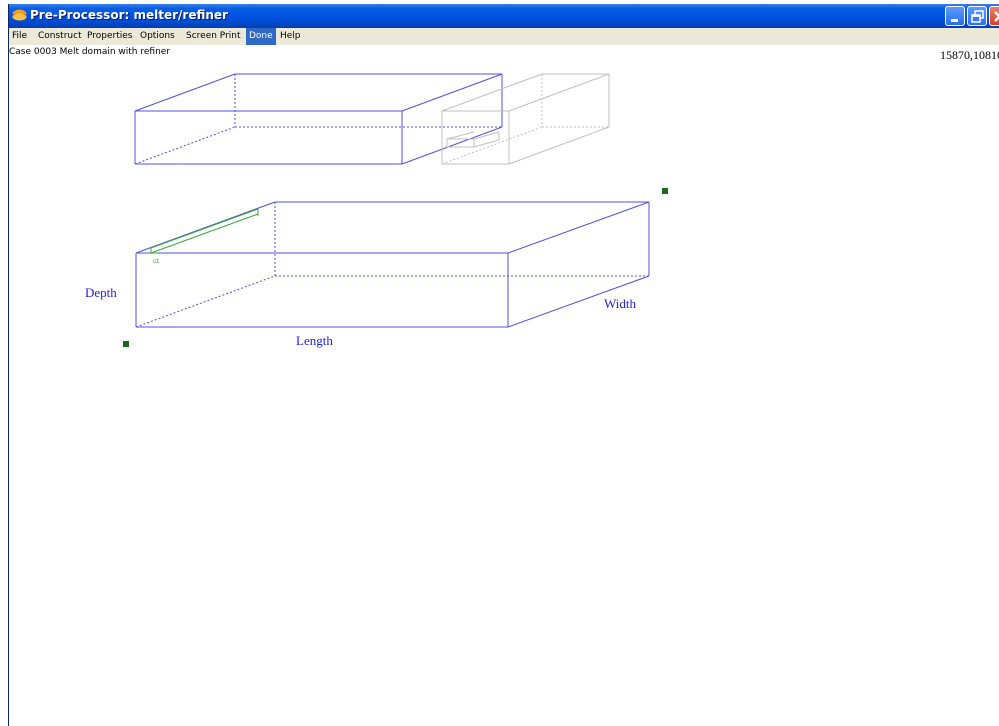 The width and height of the screenshot is (999, 726). Describe the element at coordinates (525, 119) in the screenshot. I see `refiner-preview-box` at that location.